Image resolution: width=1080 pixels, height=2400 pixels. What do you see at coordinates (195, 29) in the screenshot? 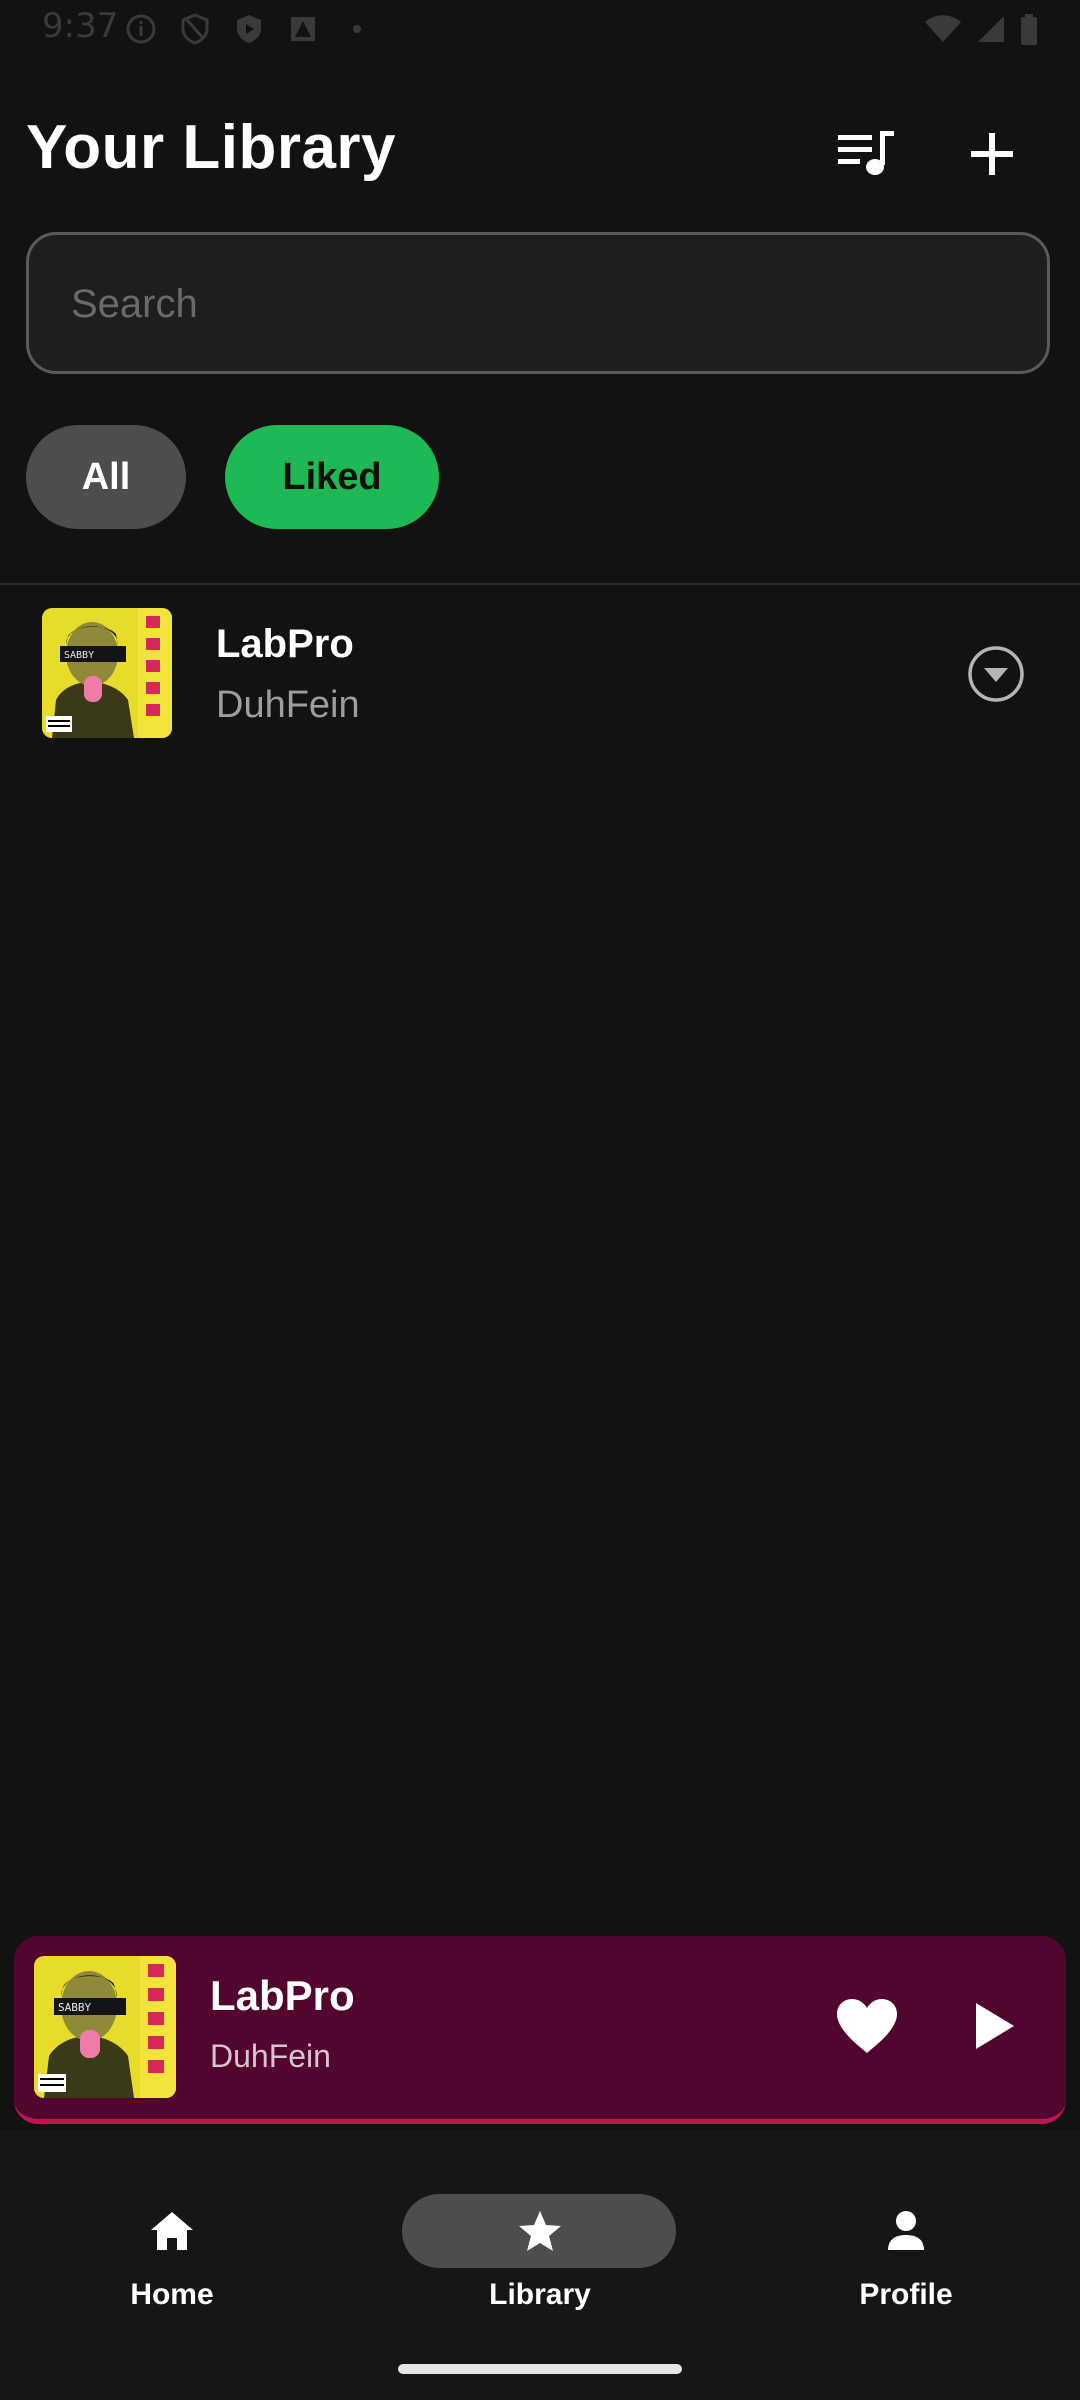
I see `shield-icon` at bounding box center [195, 29].